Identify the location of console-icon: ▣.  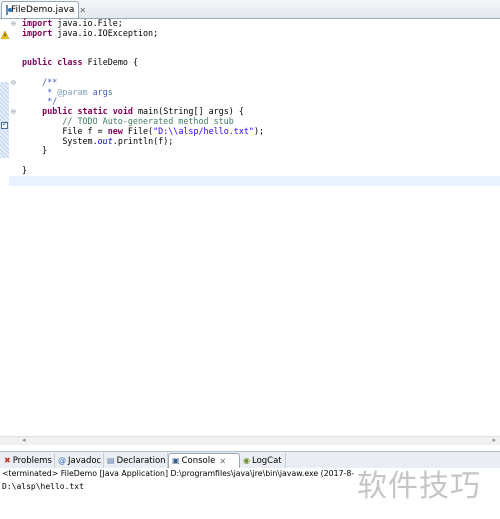
(176, 460).